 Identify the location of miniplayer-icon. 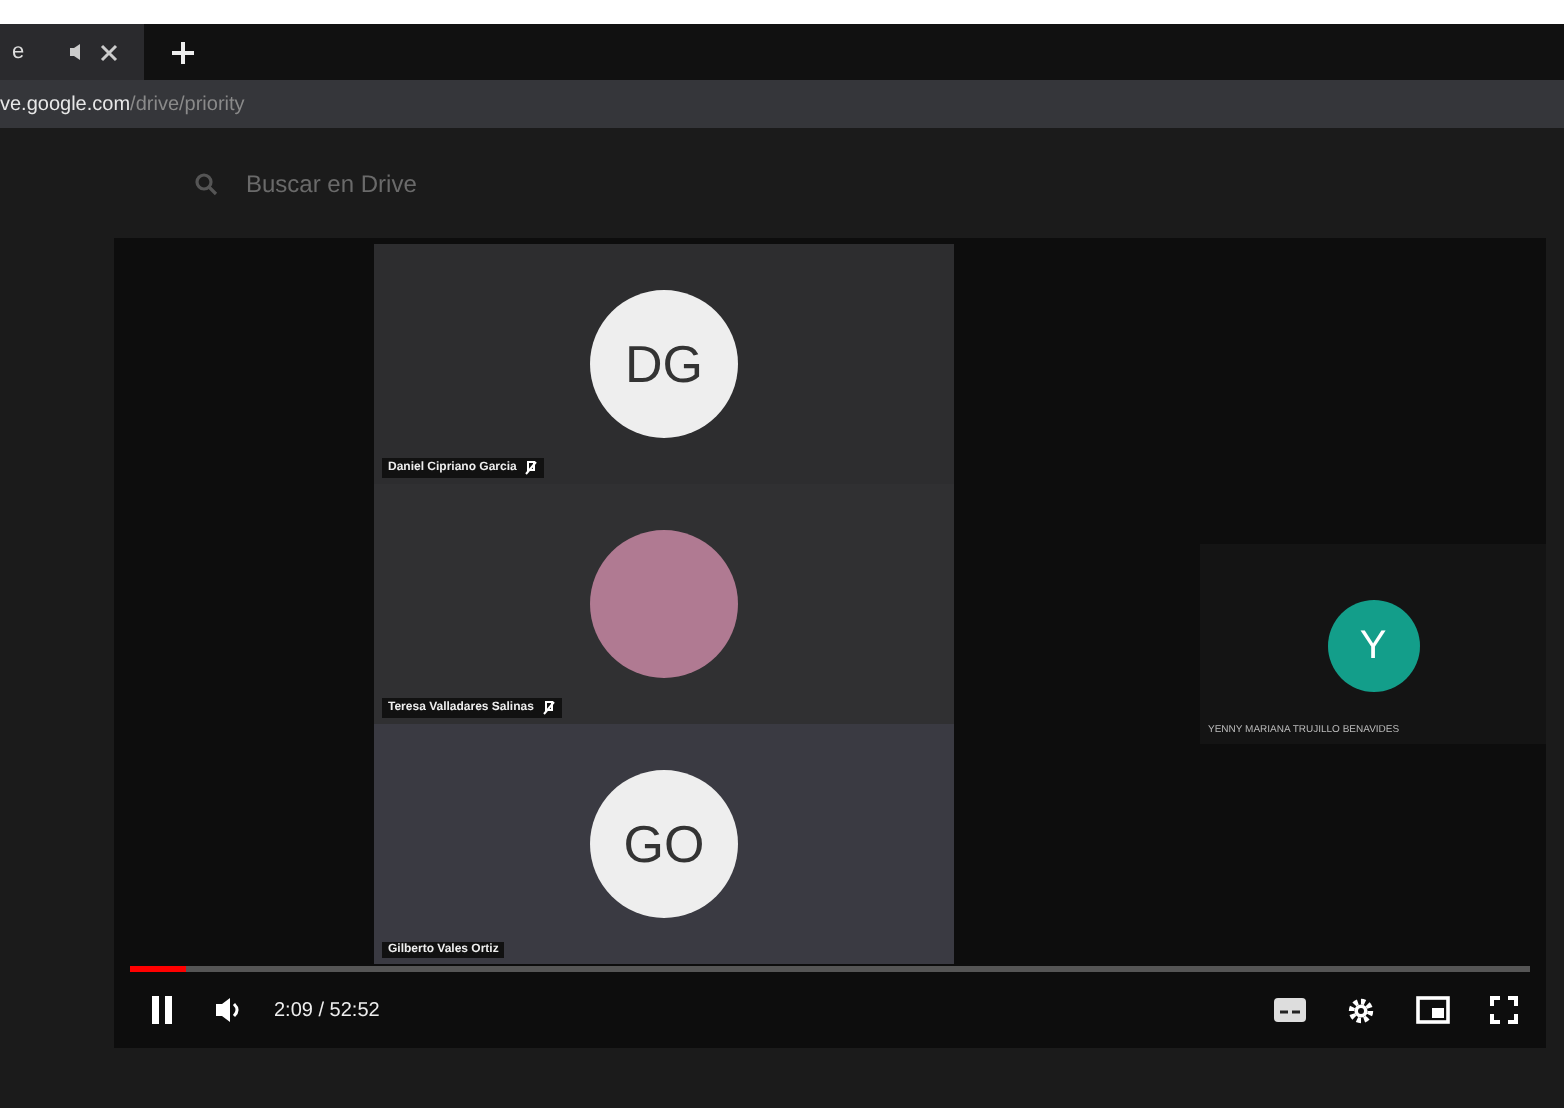
(1433, 1010).